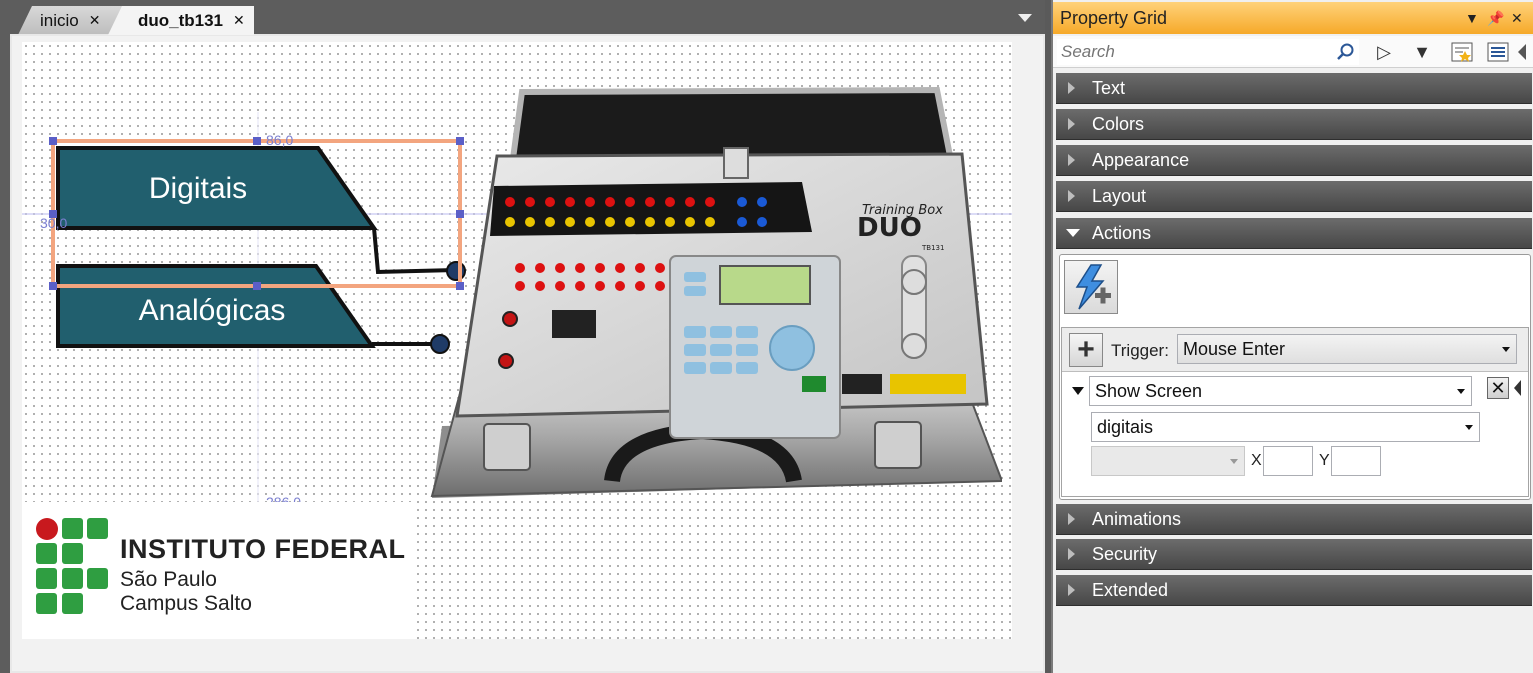 Image resolution: width=1533 pixels, height=673 pixels. Describe the element at coordinates (932, 248) in the screenshot. I see `device-model: TB131` at that location.